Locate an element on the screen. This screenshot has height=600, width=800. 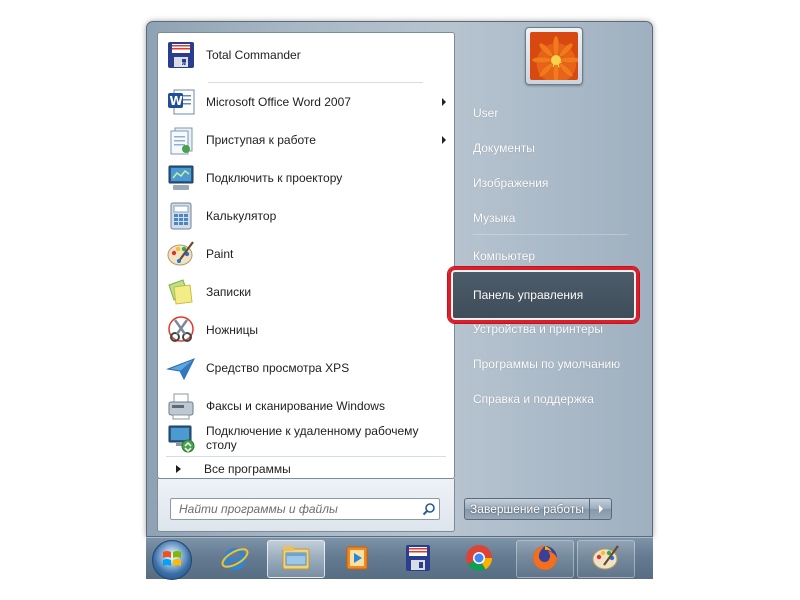
chrome-icon is located at coordinates (479, 559).